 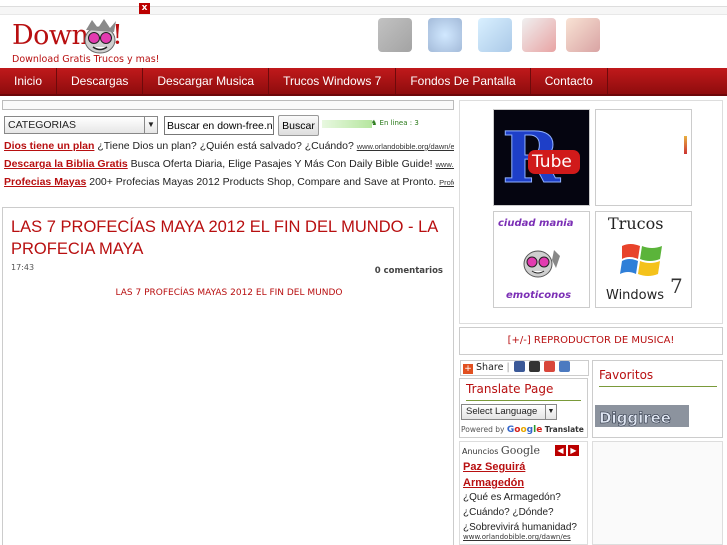 What do you see at coordinates (347, 124) in the screenshot?
I see `online-indicator-bar` at bounding box center [347, 124].